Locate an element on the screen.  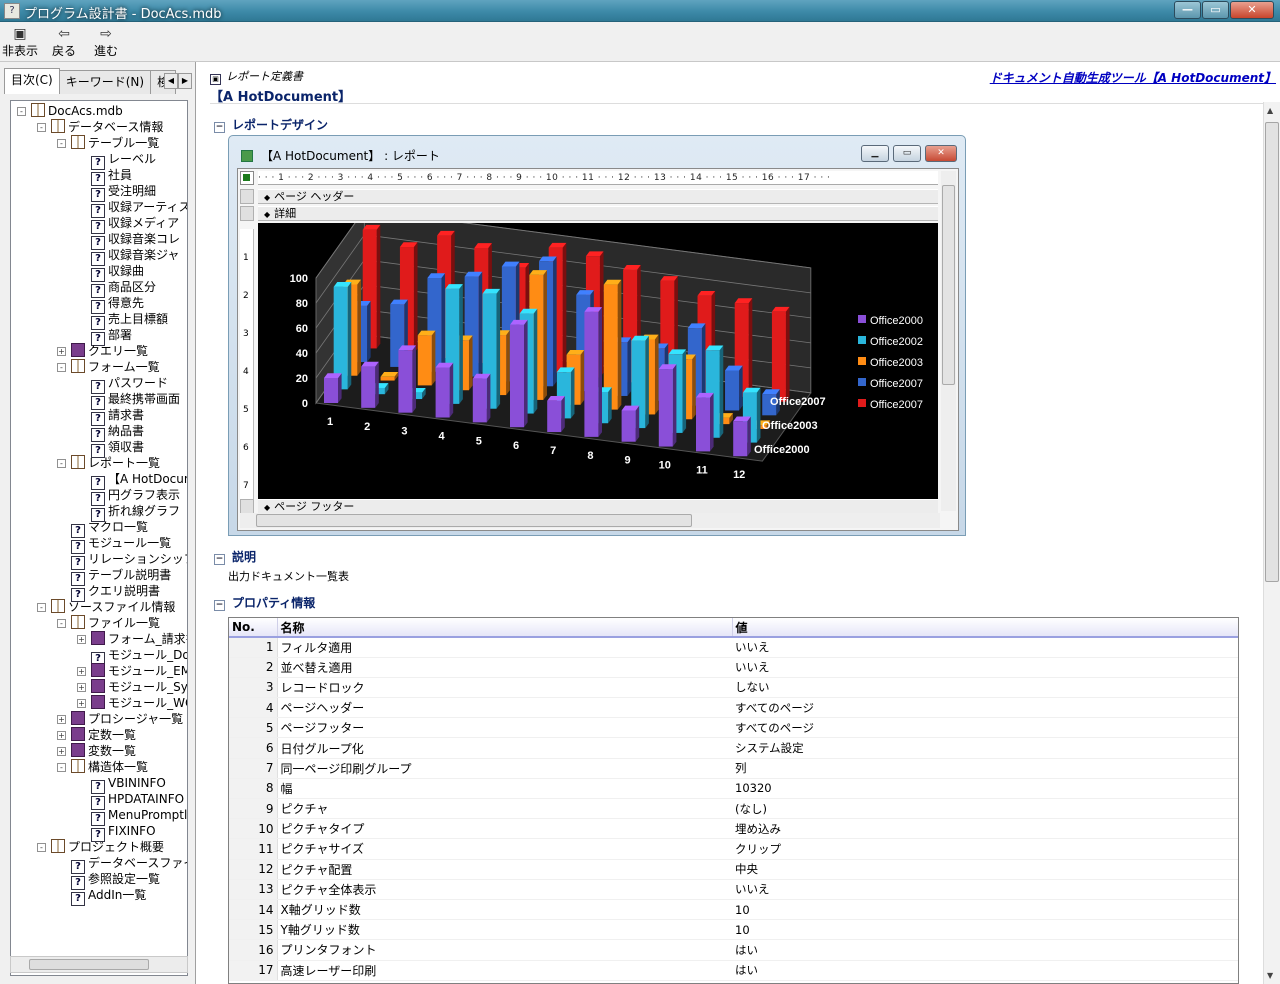
tree-item: ? 受注明細 is located at coordinates (116, 192).